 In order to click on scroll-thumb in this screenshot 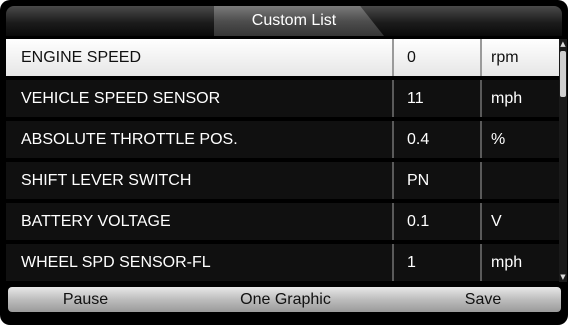, I will do `click(563, 74)`.